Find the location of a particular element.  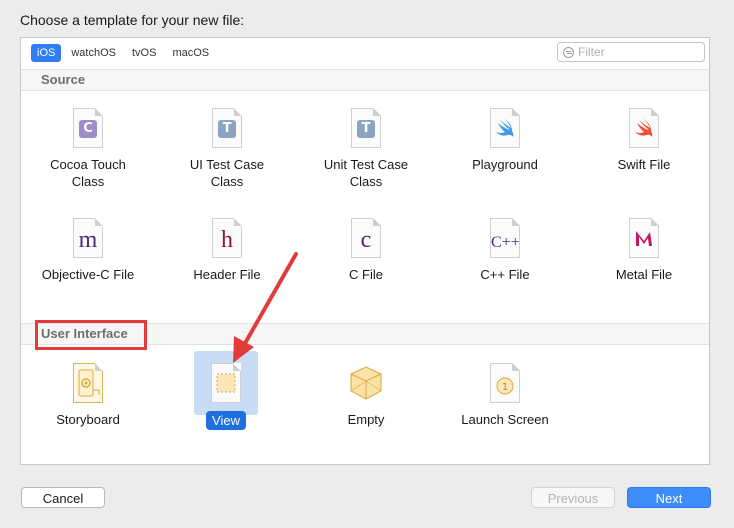

cancel-button: Cancel is located at coordinates (63, 497).